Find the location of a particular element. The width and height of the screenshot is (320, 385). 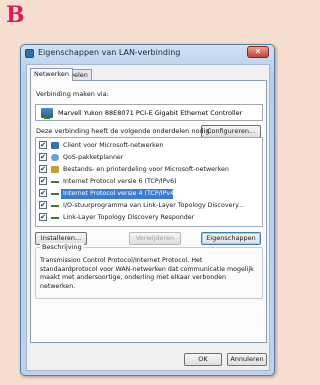

list-item-label: Link-Layer Topology Discovery Responder is located at coordinates (129, 217).